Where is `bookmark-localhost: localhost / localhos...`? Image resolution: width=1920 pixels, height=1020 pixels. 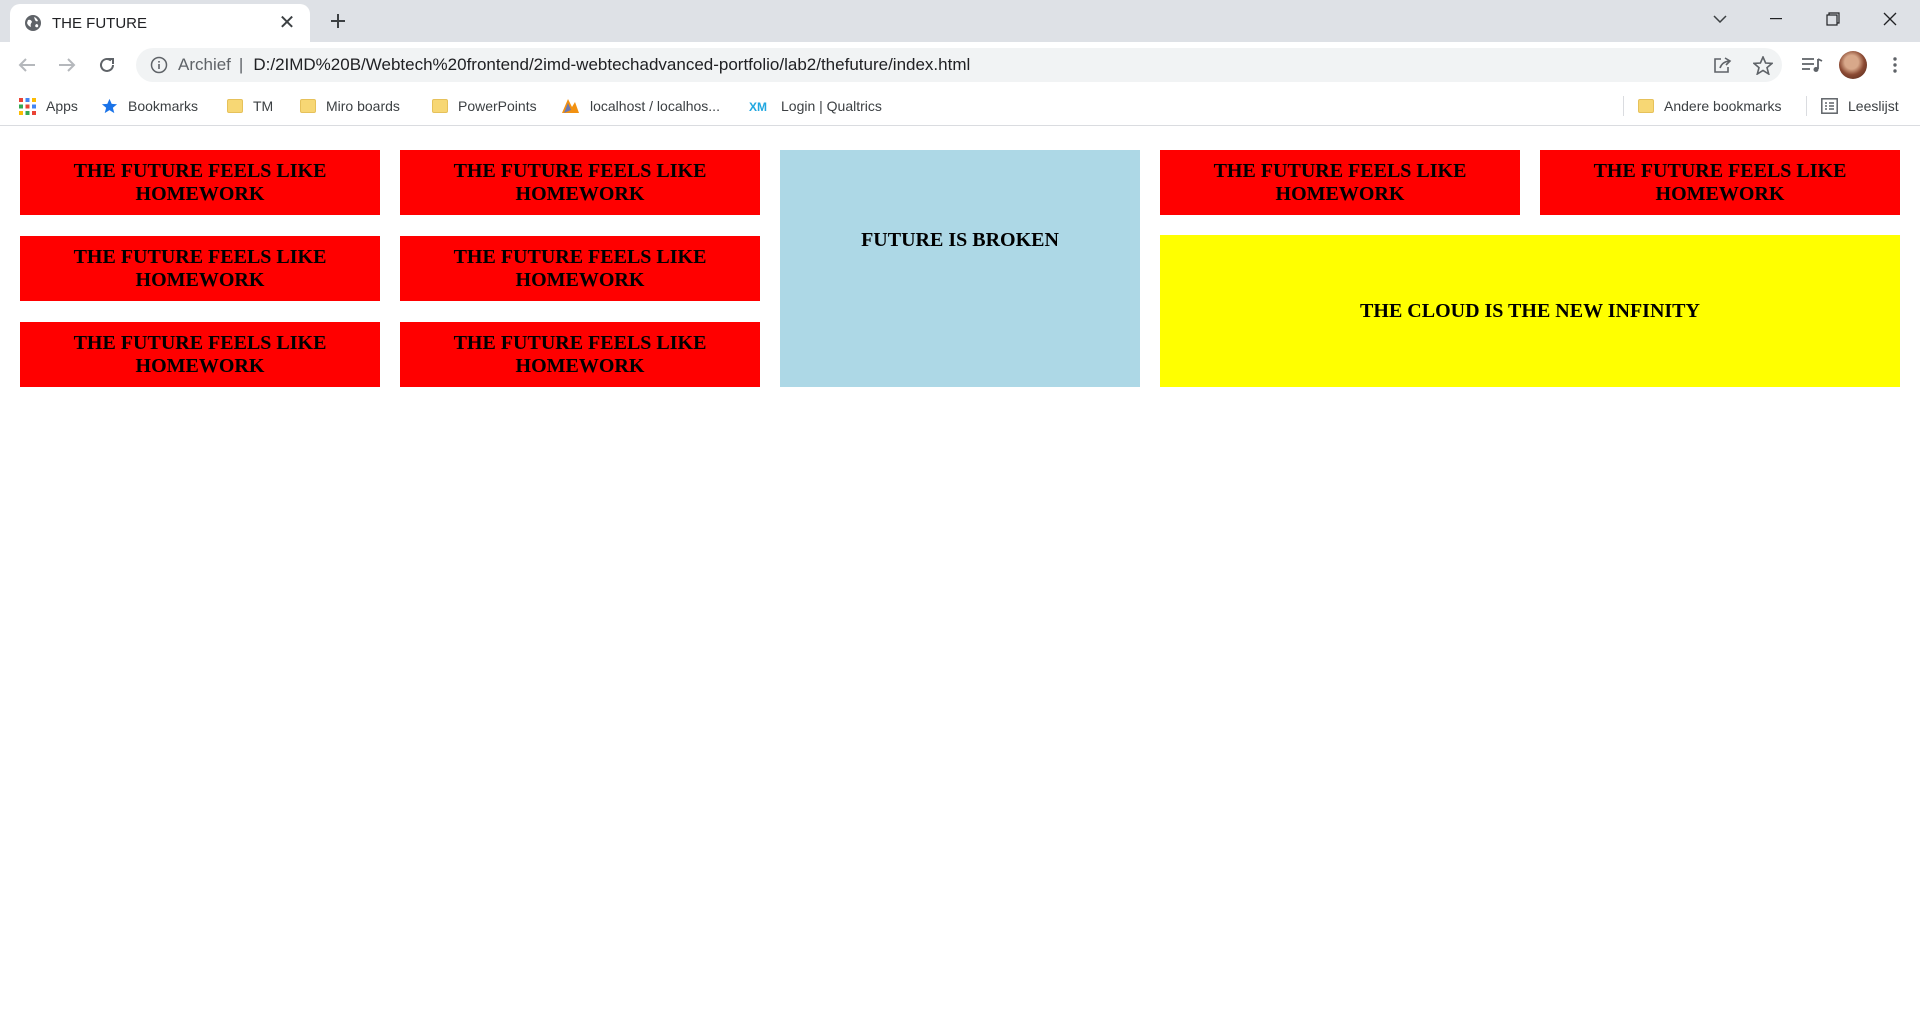
bookmark-localhost: localhost / localhos... is located at coordinates (640, 106).